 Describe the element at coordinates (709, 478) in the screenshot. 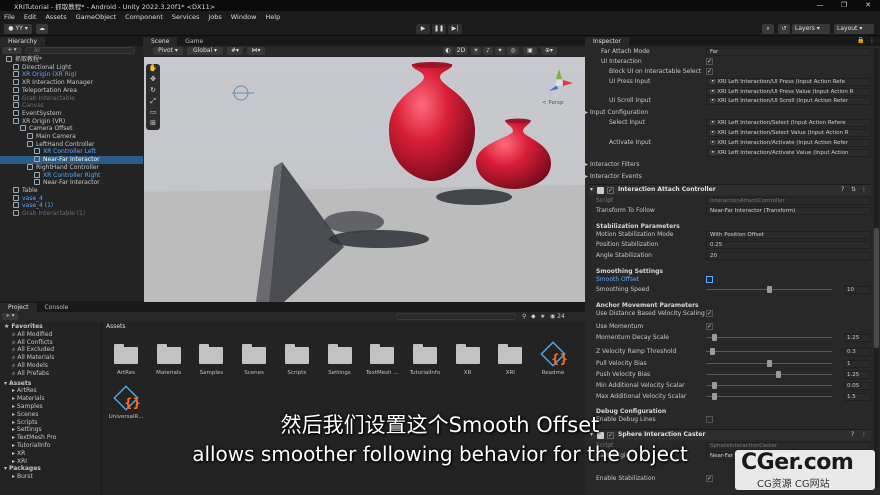

I see `enable-stabilization-checkbox: ✓` at that location.